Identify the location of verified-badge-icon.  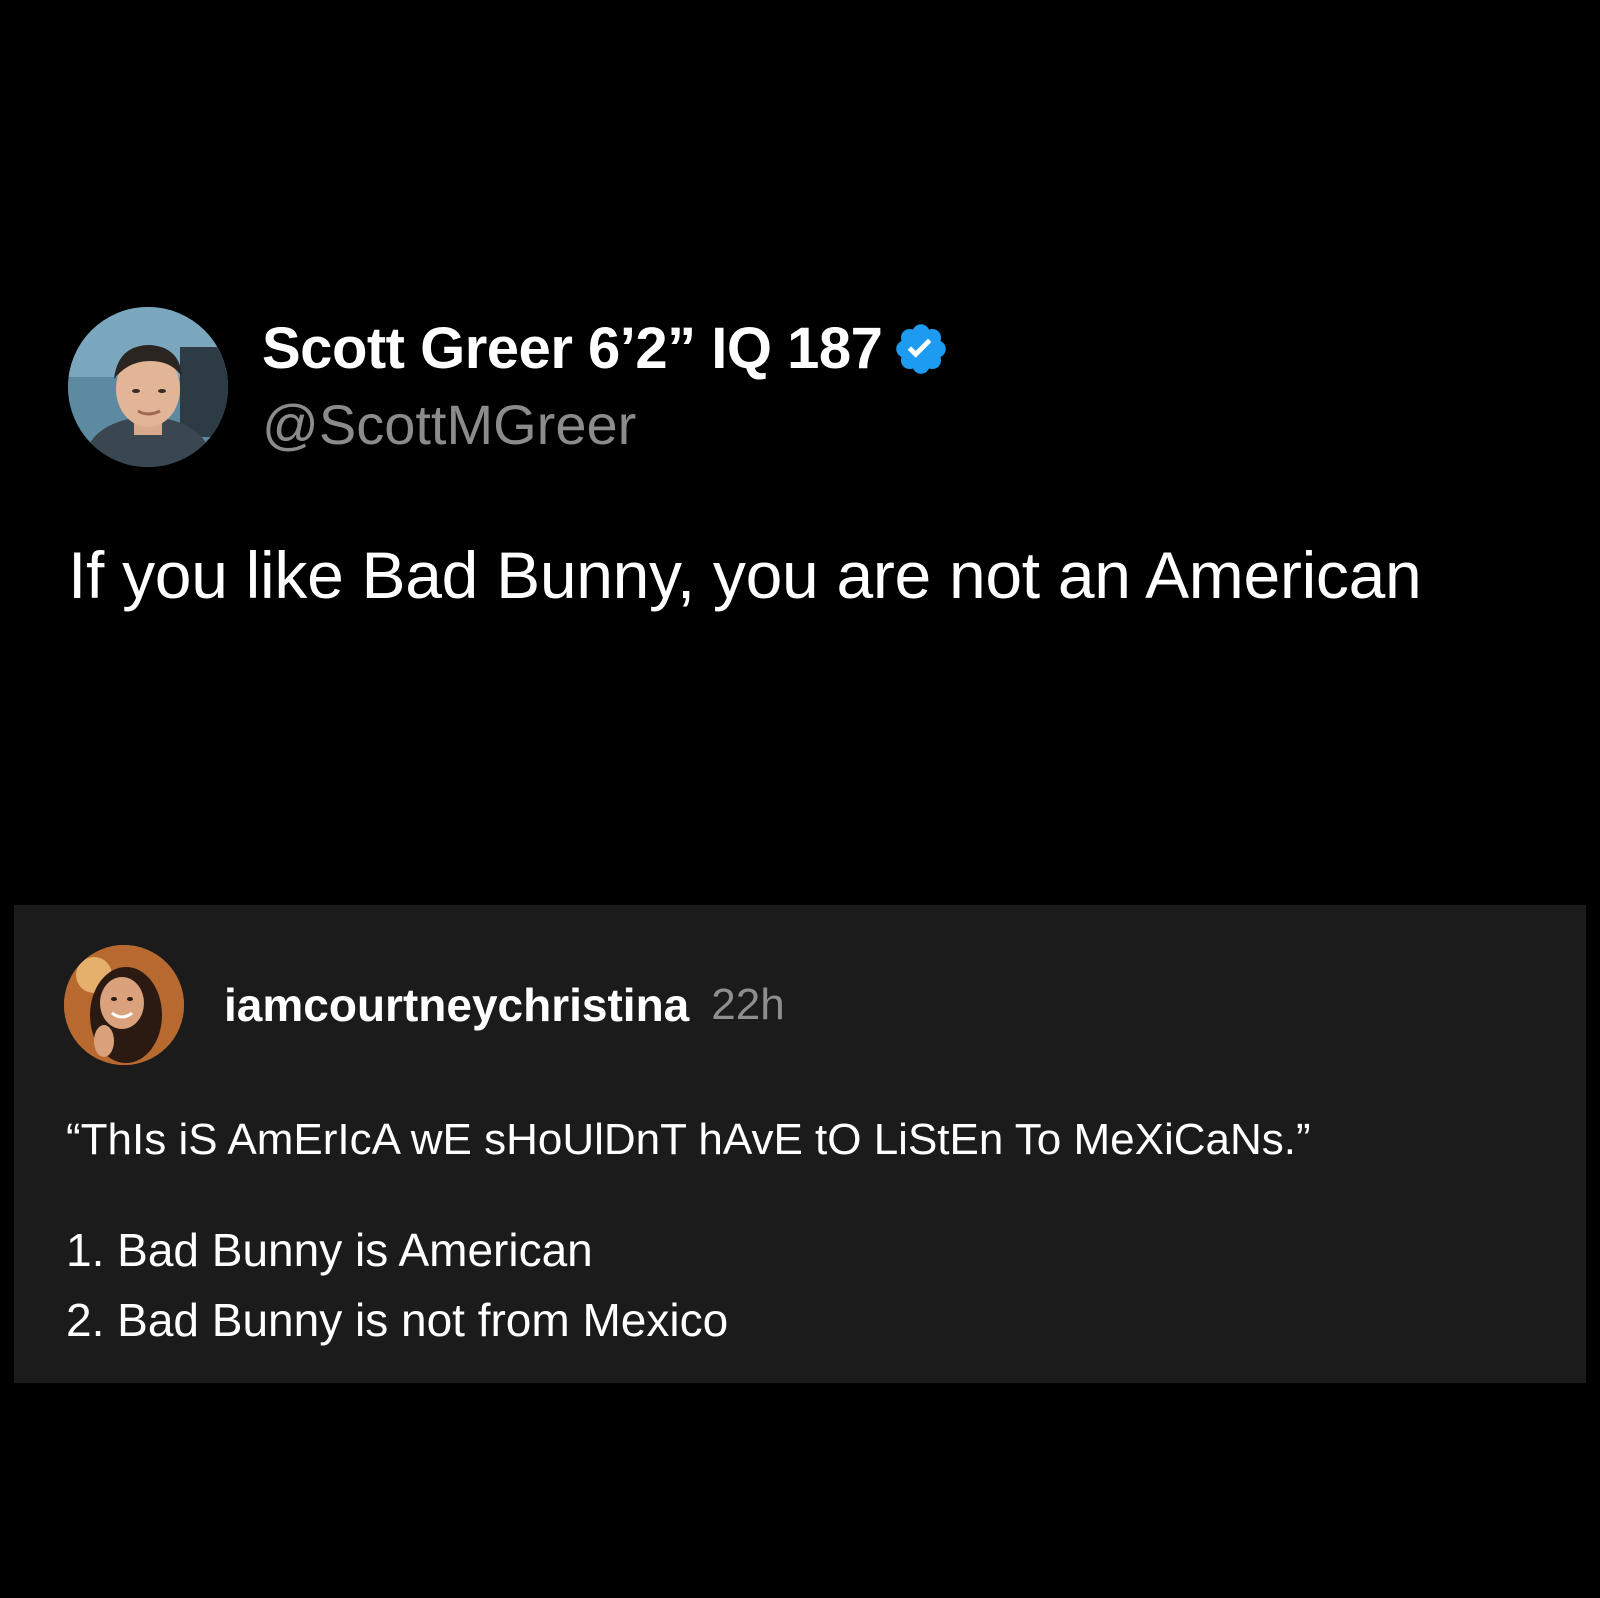
(921, 349).